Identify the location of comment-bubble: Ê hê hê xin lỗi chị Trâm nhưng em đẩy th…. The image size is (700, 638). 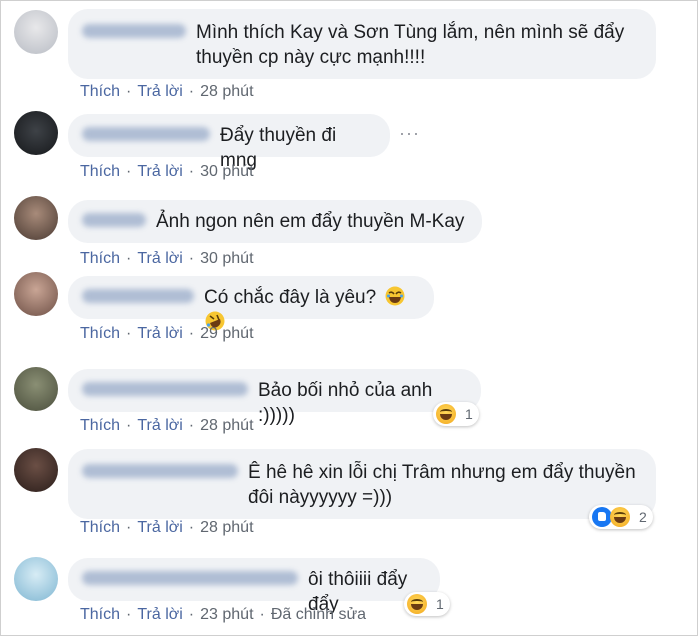
(362, 484).